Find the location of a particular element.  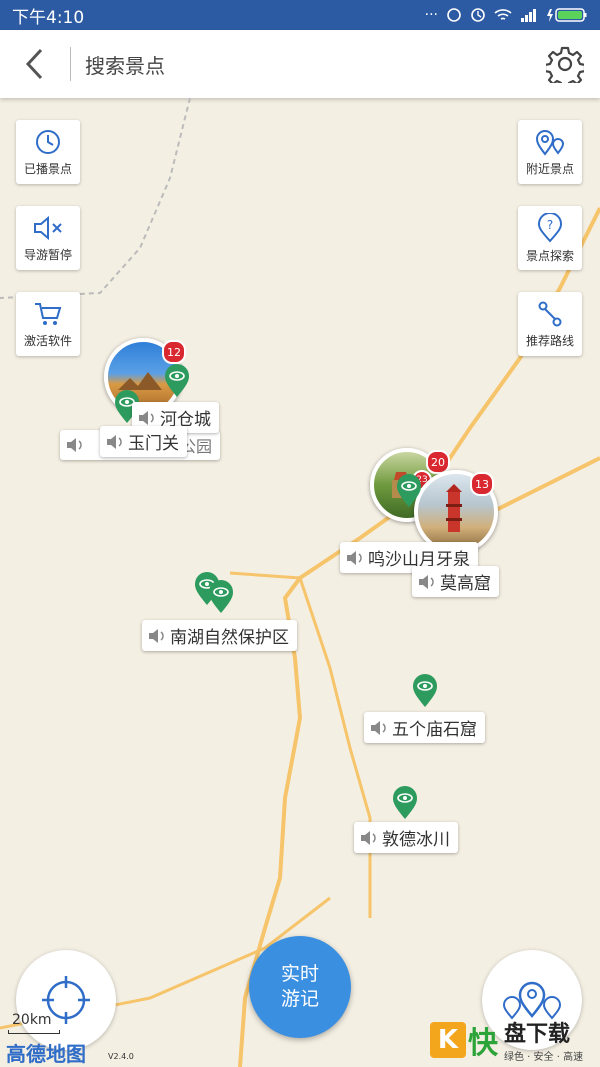

settings-button is located at coordinates (565, 64).